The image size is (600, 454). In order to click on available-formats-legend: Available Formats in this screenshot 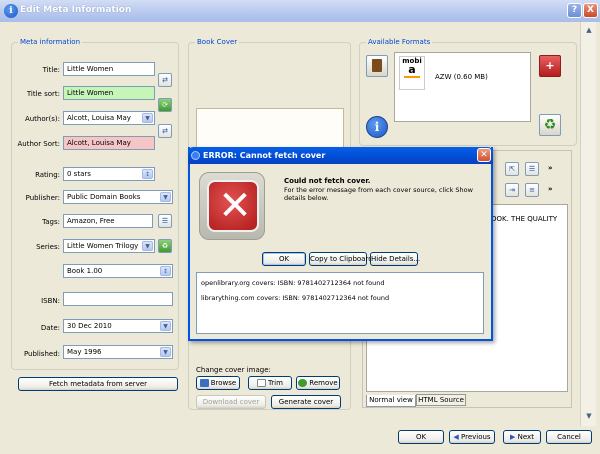, I will do `click(399, 42)`.